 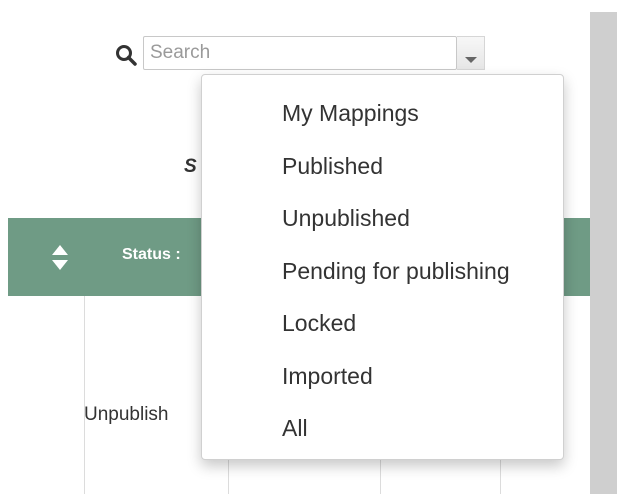 What do you see at coordinates (402, 224) in the screenshot?
I see `menu-item-unpublished: Unpublished` at bounding box center [402, 224].